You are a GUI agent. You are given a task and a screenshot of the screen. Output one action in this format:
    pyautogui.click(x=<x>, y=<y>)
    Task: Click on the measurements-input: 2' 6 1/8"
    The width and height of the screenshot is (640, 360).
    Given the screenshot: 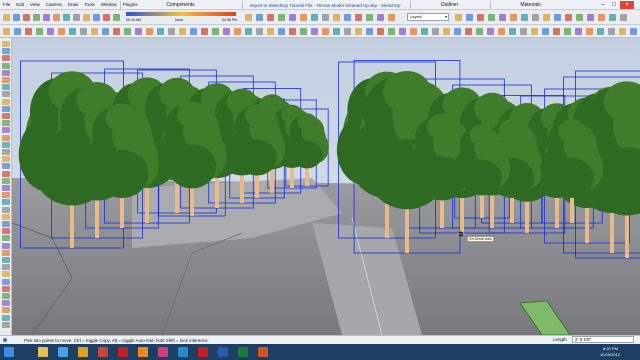 What is the action you would take?
    pyautogui.click(x=603, y=339)
    